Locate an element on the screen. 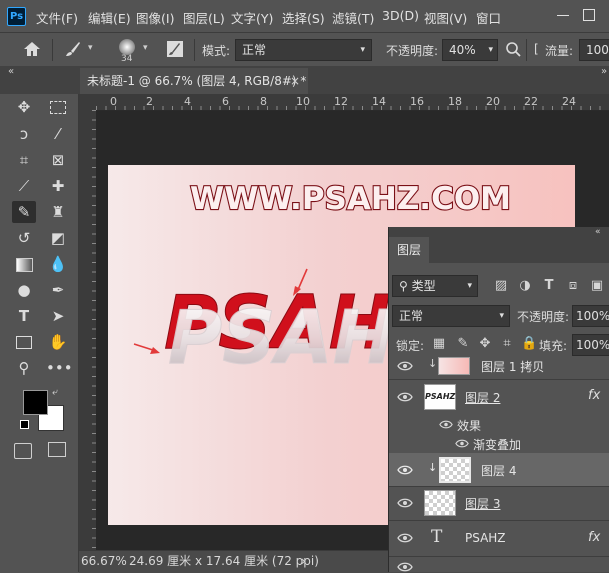 This screenshot has width=609, height=573. quick-mask-icon is located at coordinates (23, 451).